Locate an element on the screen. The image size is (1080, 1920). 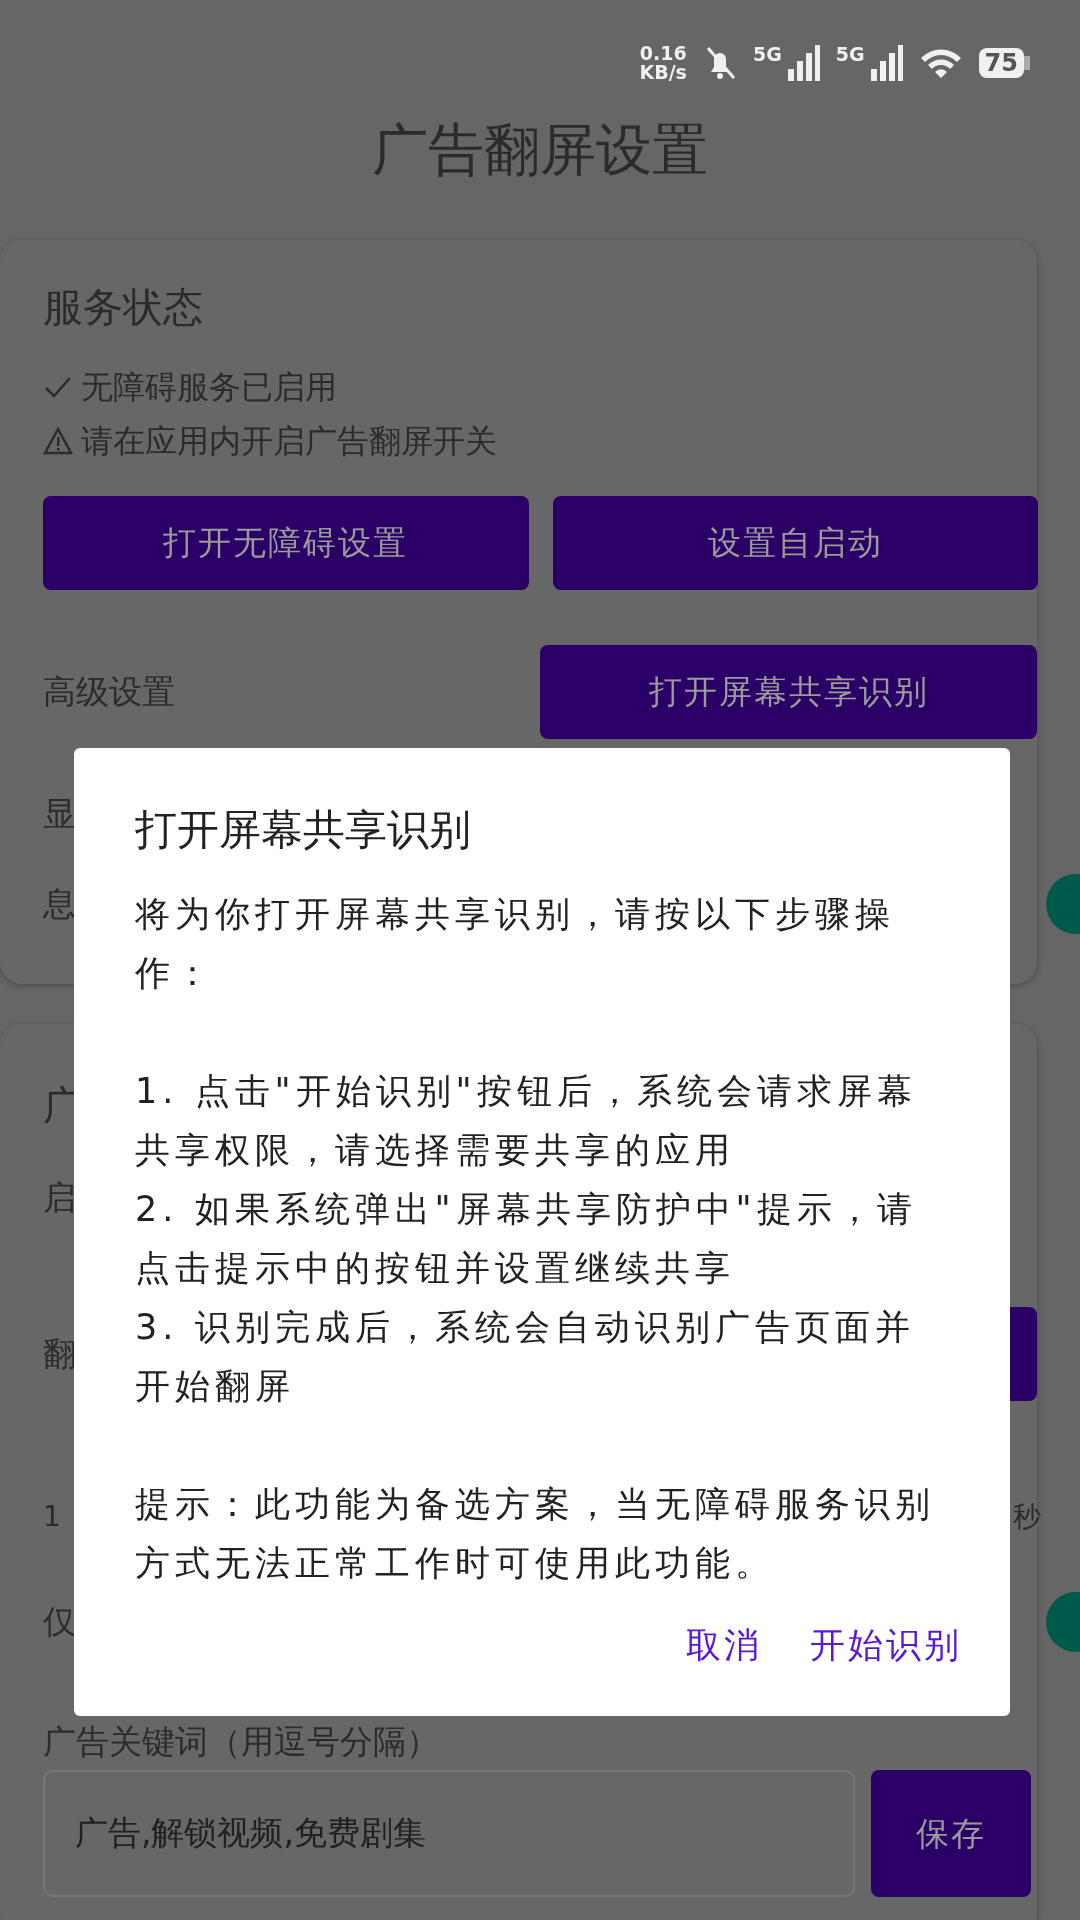
warning-icon is located at coordinates (58, 441).